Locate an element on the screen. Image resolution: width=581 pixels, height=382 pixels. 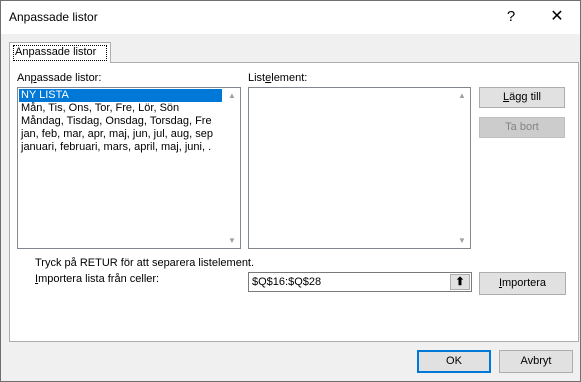
tab-custom-lists: Anpassade listor is located at coordinates (60, 52).